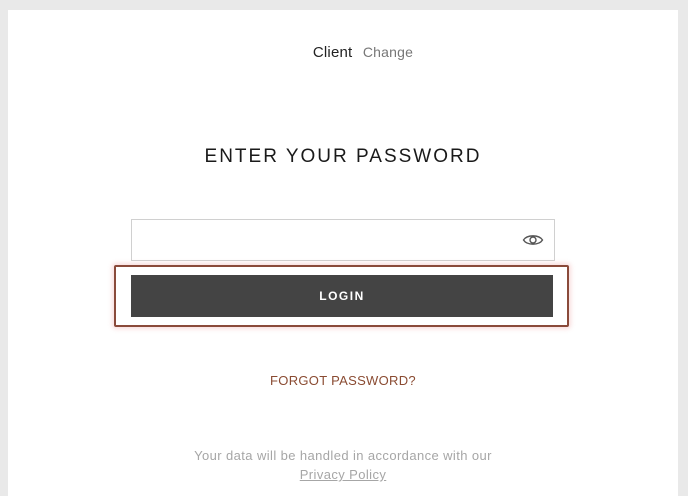 The image size is (688, 496). Describe the element at coordinates (342, 296) in the screenshot. I see `login-button: LOGIN` at that location.